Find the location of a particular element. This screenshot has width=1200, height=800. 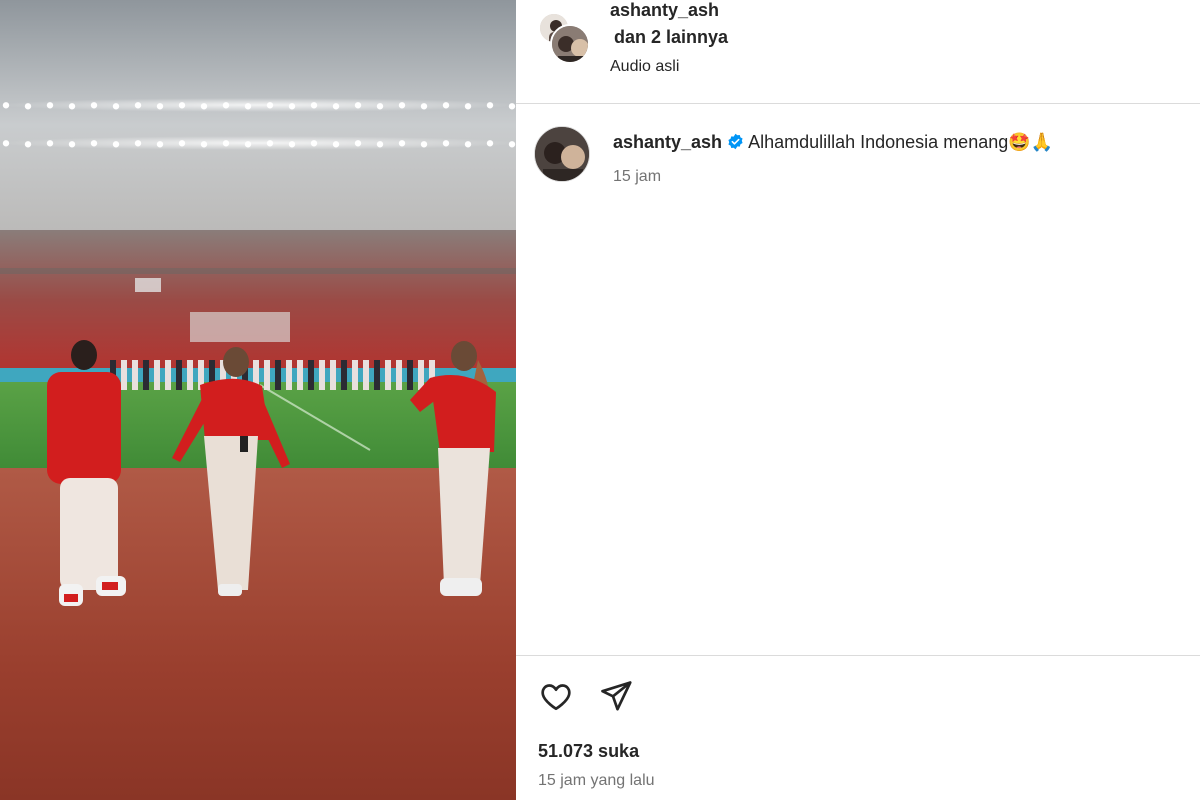

post-actions: 51.073 suka 15 jam yang lalu is located at coordinates (858, 727).